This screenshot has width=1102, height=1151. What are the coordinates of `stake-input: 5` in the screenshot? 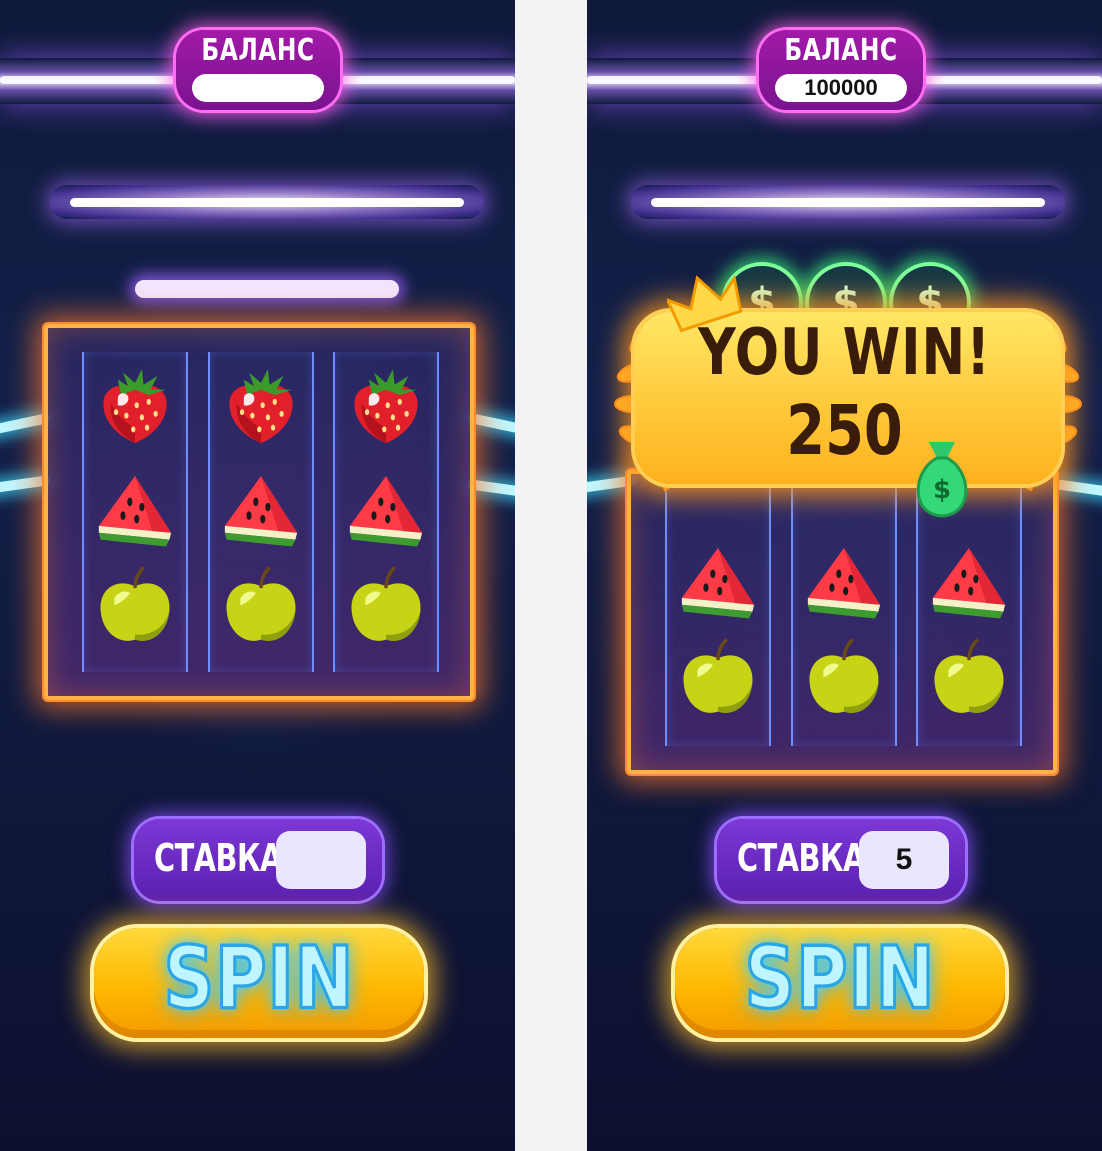 It's located at (904, 860).